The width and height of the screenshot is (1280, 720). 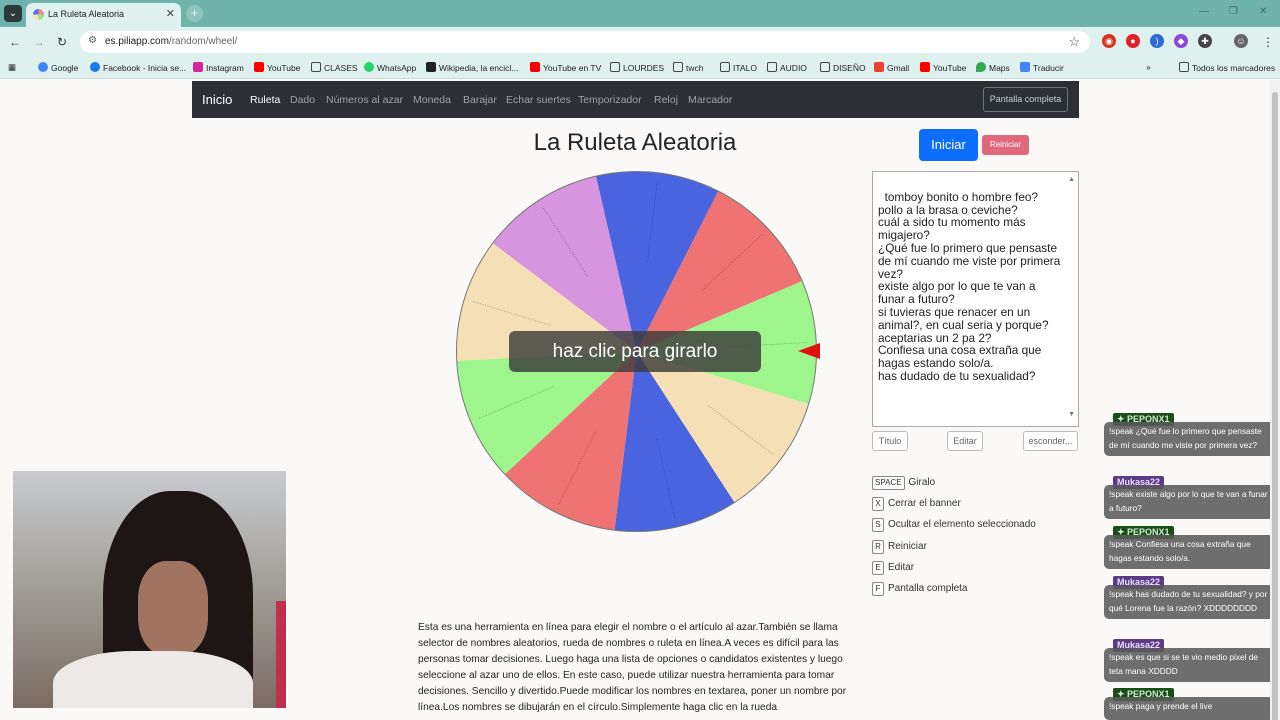 I want to click on nav-link-dado: Dado, so click(x=302, y=100).